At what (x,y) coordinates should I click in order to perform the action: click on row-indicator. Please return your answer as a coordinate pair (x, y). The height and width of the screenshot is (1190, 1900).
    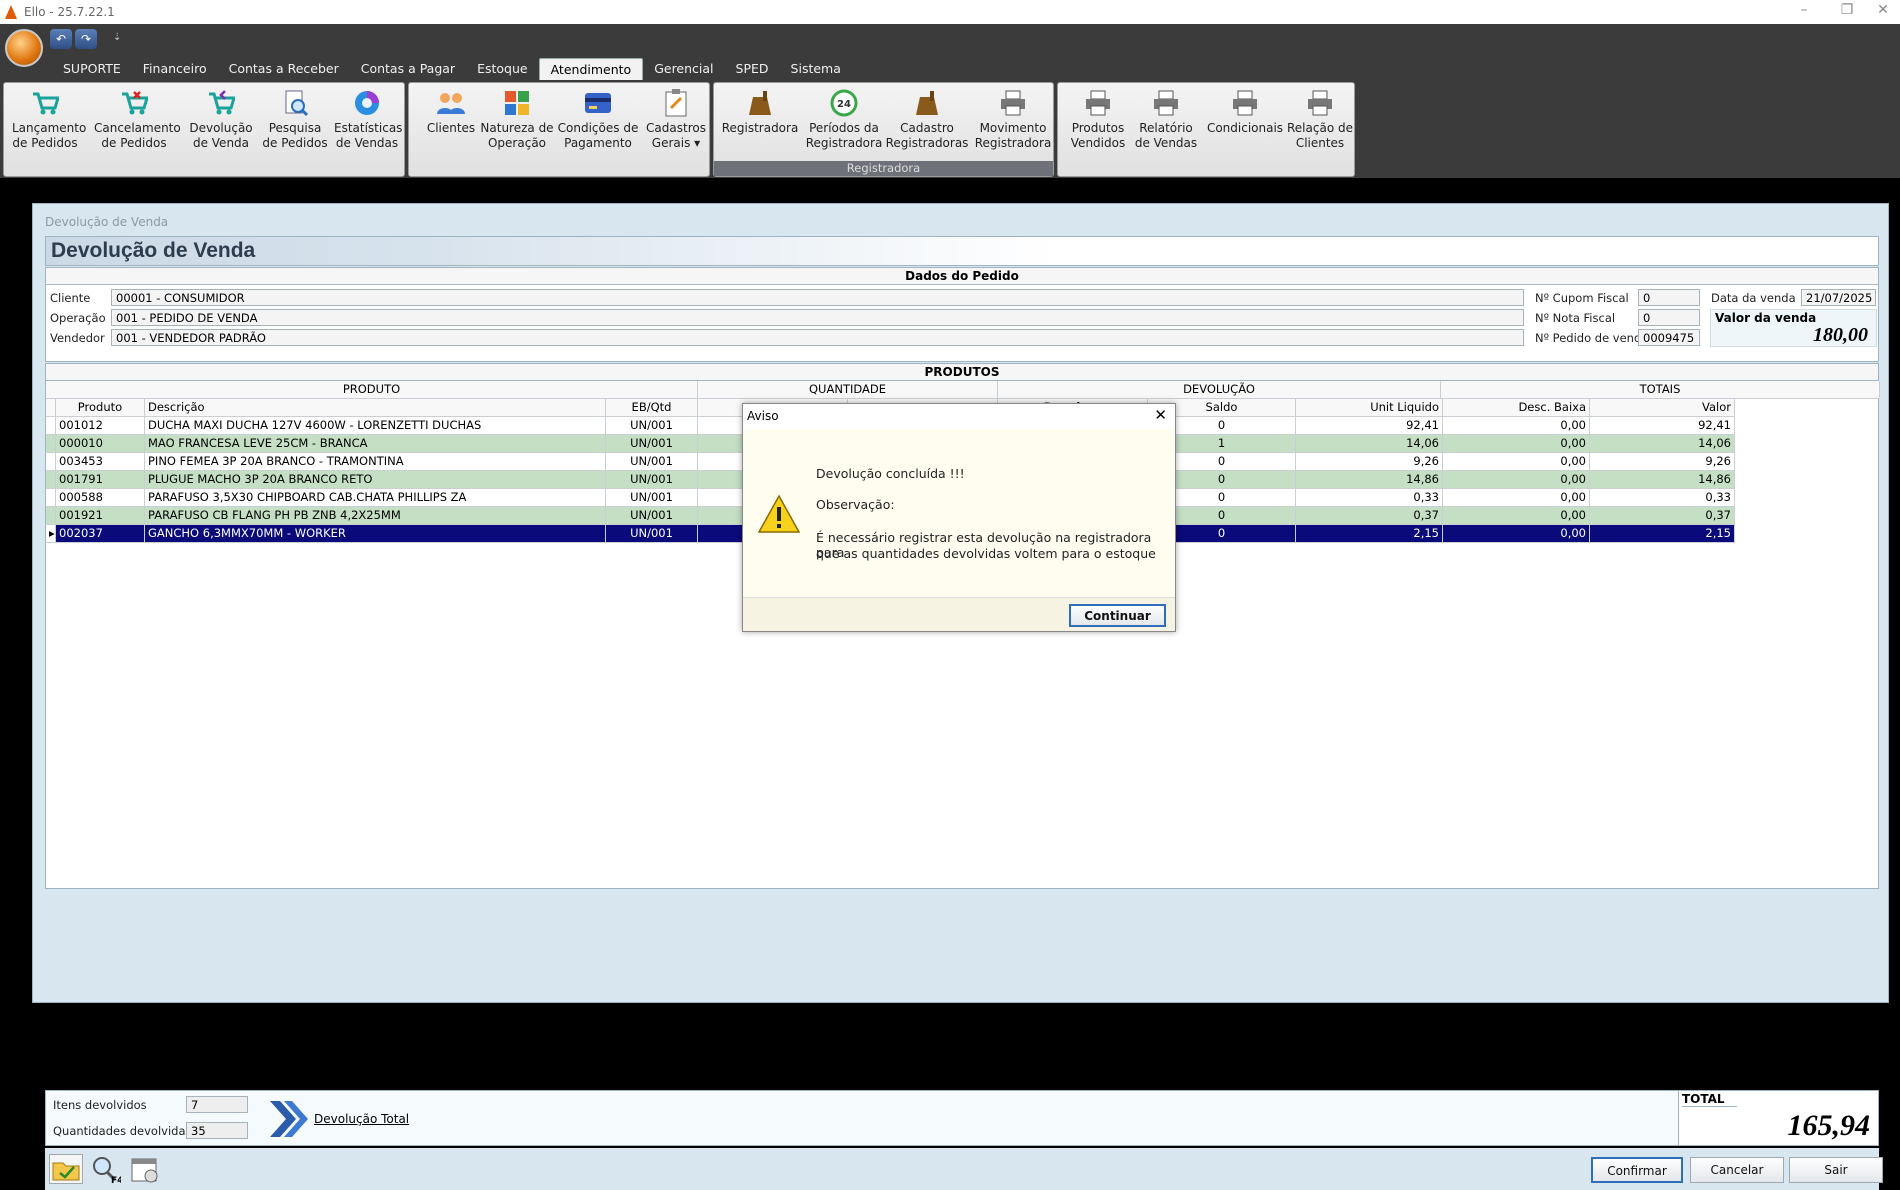
    Looking at the image, I should click on (51, 480).